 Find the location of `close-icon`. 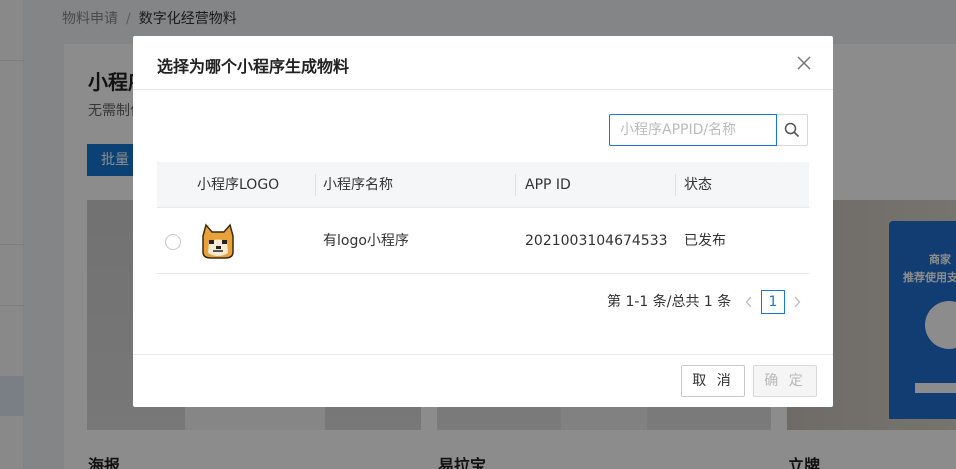

close-icon is located at coordinates (804, 63).